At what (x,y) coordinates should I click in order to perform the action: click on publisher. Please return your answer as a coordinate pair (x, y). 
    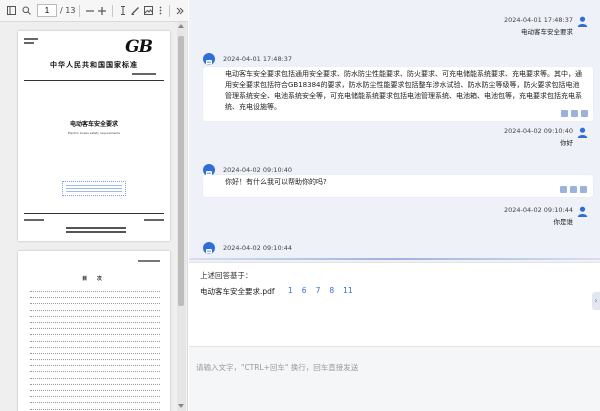
    Looking at the image, I should click on (96, 230).